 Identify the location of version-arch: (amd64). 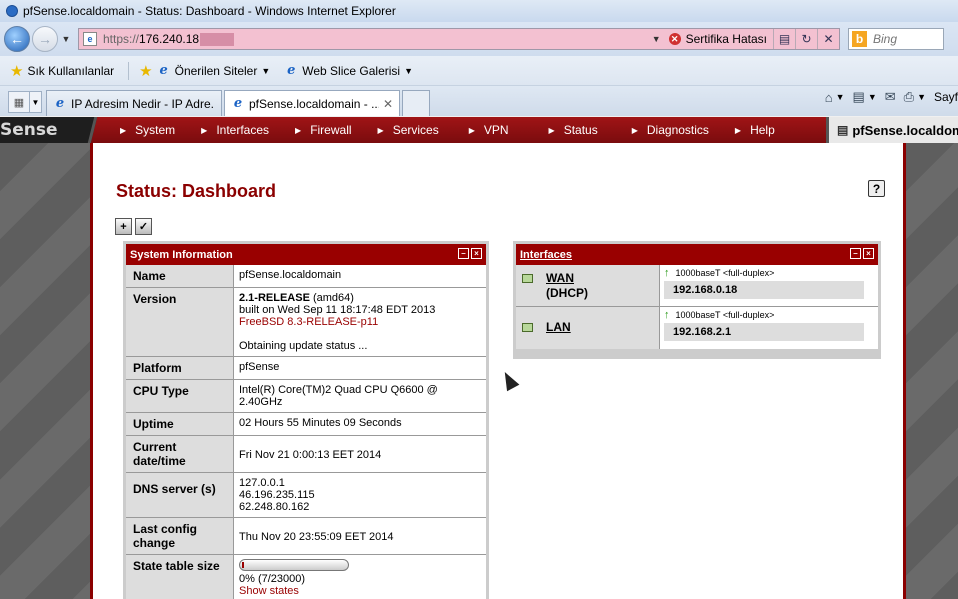
(331, 298).